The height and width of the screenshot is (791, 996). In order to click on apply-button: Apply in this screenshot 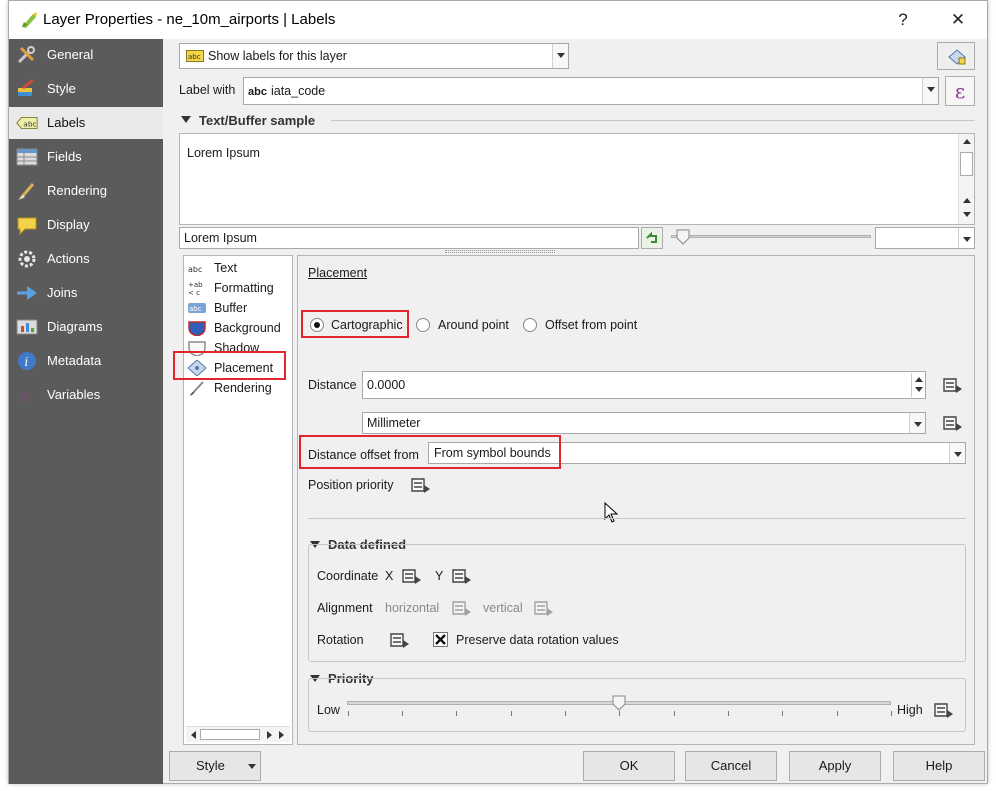, I will do `click(835, 766)`.